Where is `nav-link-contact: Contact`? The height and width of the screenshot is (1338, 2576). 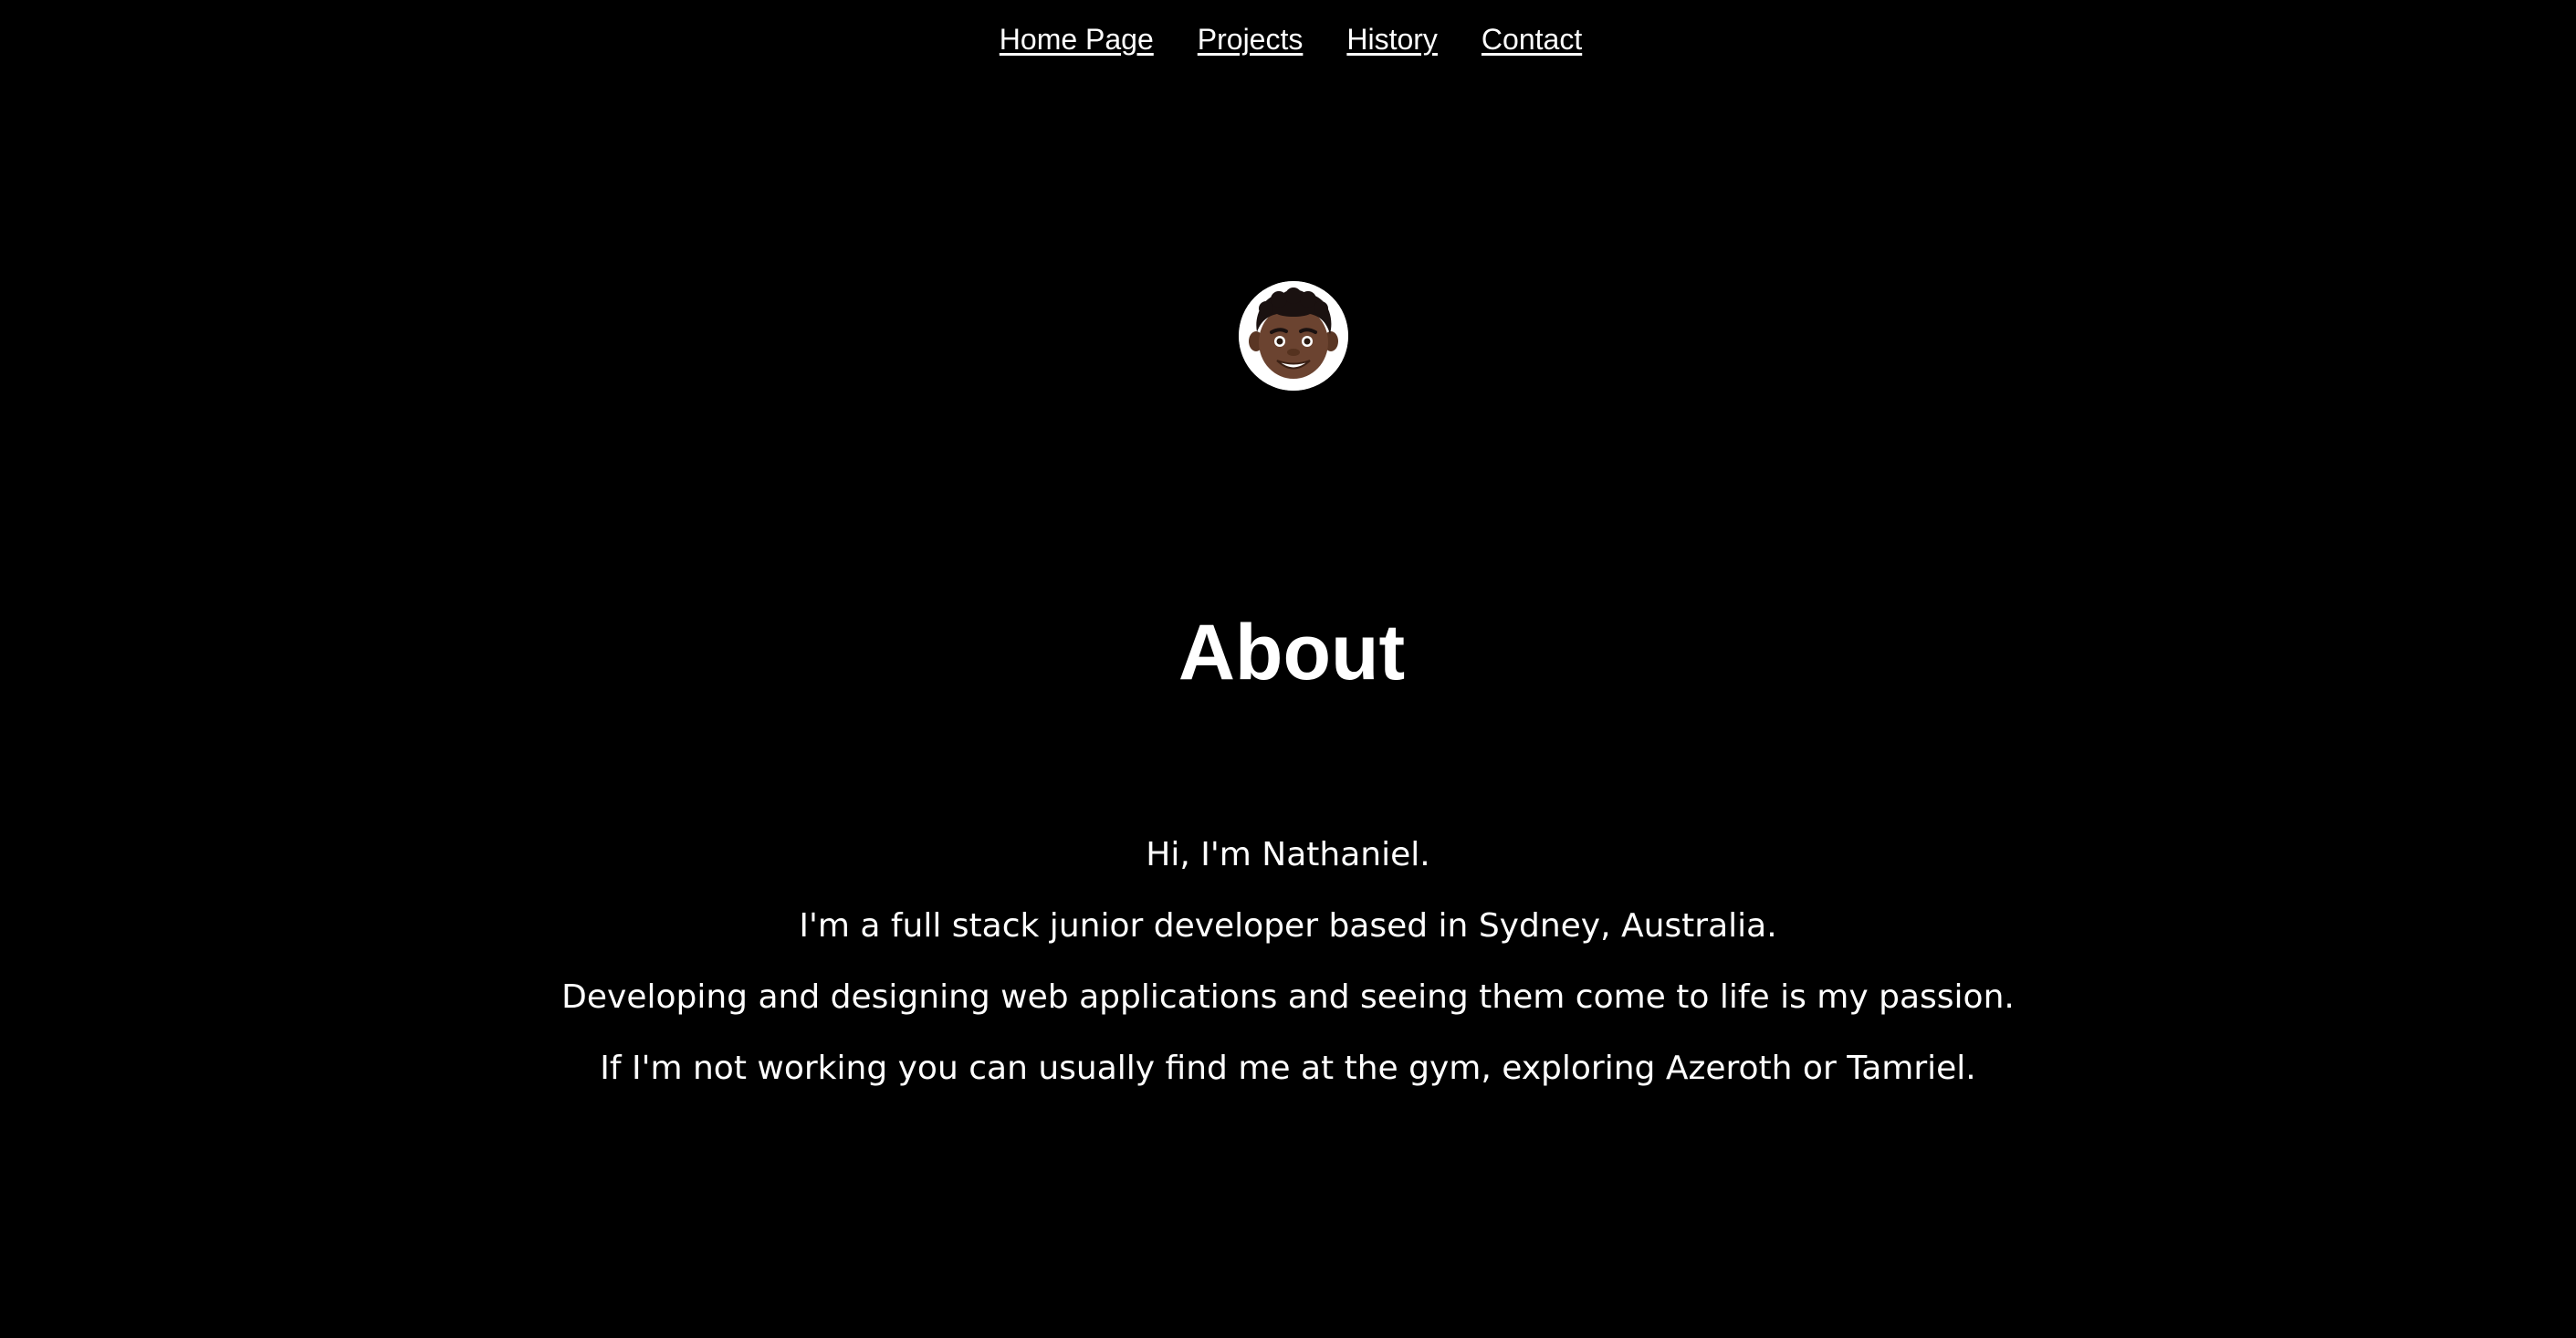
nav-link-contact: Contact is located at coordinates (1532, 39).